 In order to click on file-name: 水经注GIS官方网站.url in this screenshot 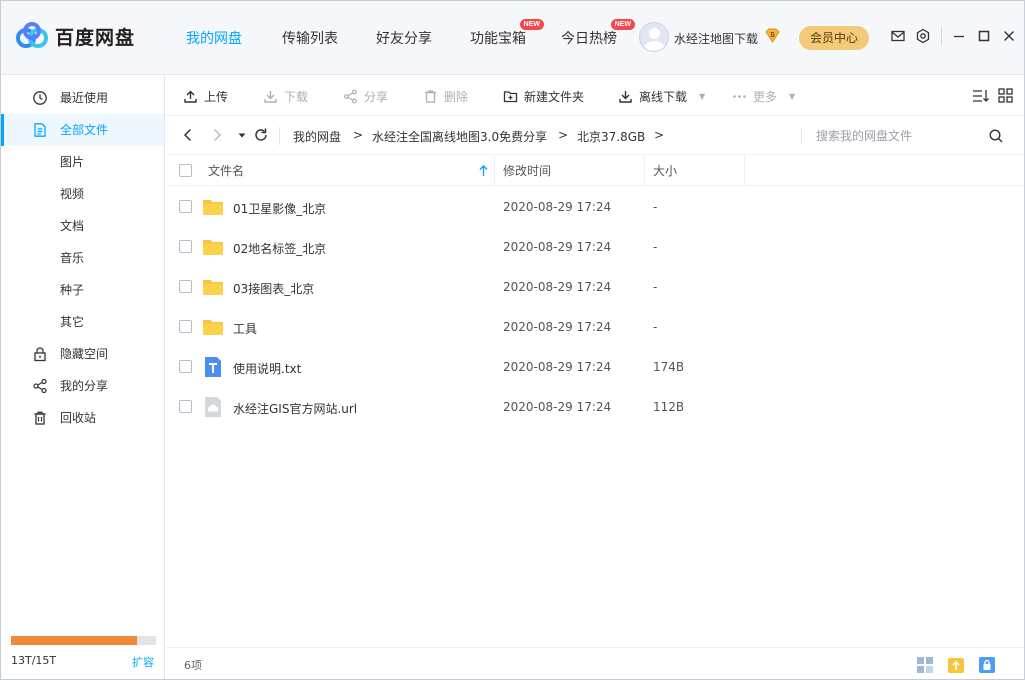, I will do `click(295, 408)`.